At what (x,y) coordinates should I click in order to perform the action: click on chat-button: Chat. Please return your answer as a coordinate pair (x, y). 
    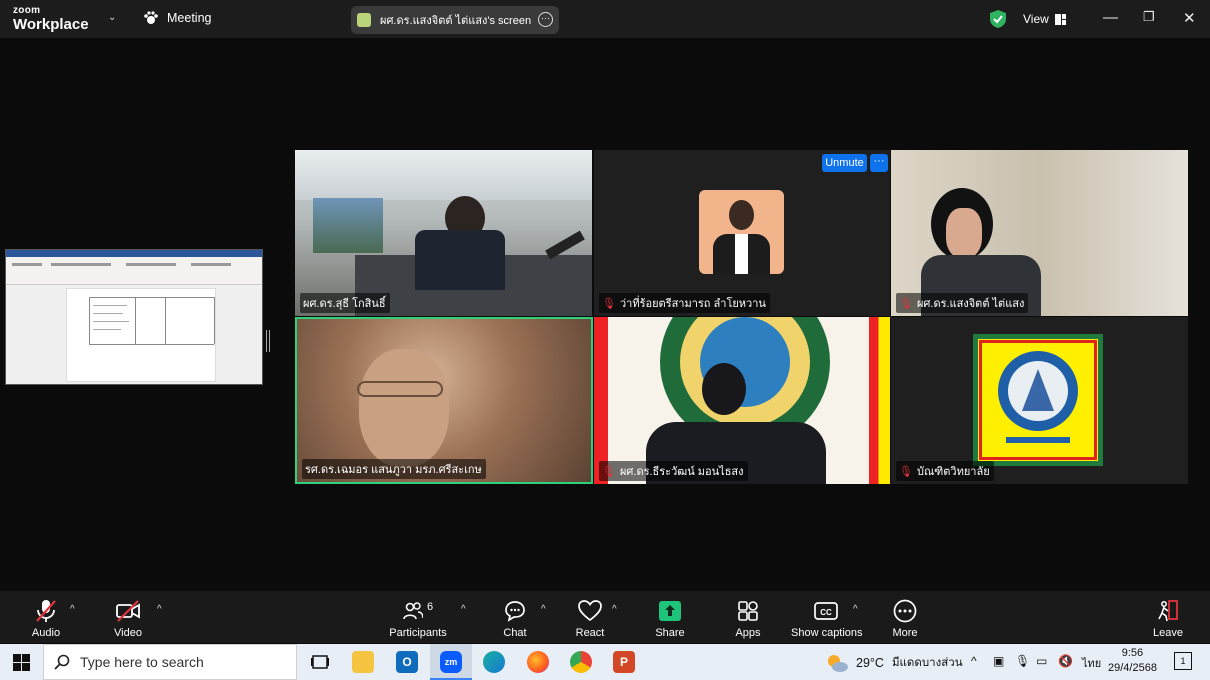
    Looking at the image, I should click on (515, 619).